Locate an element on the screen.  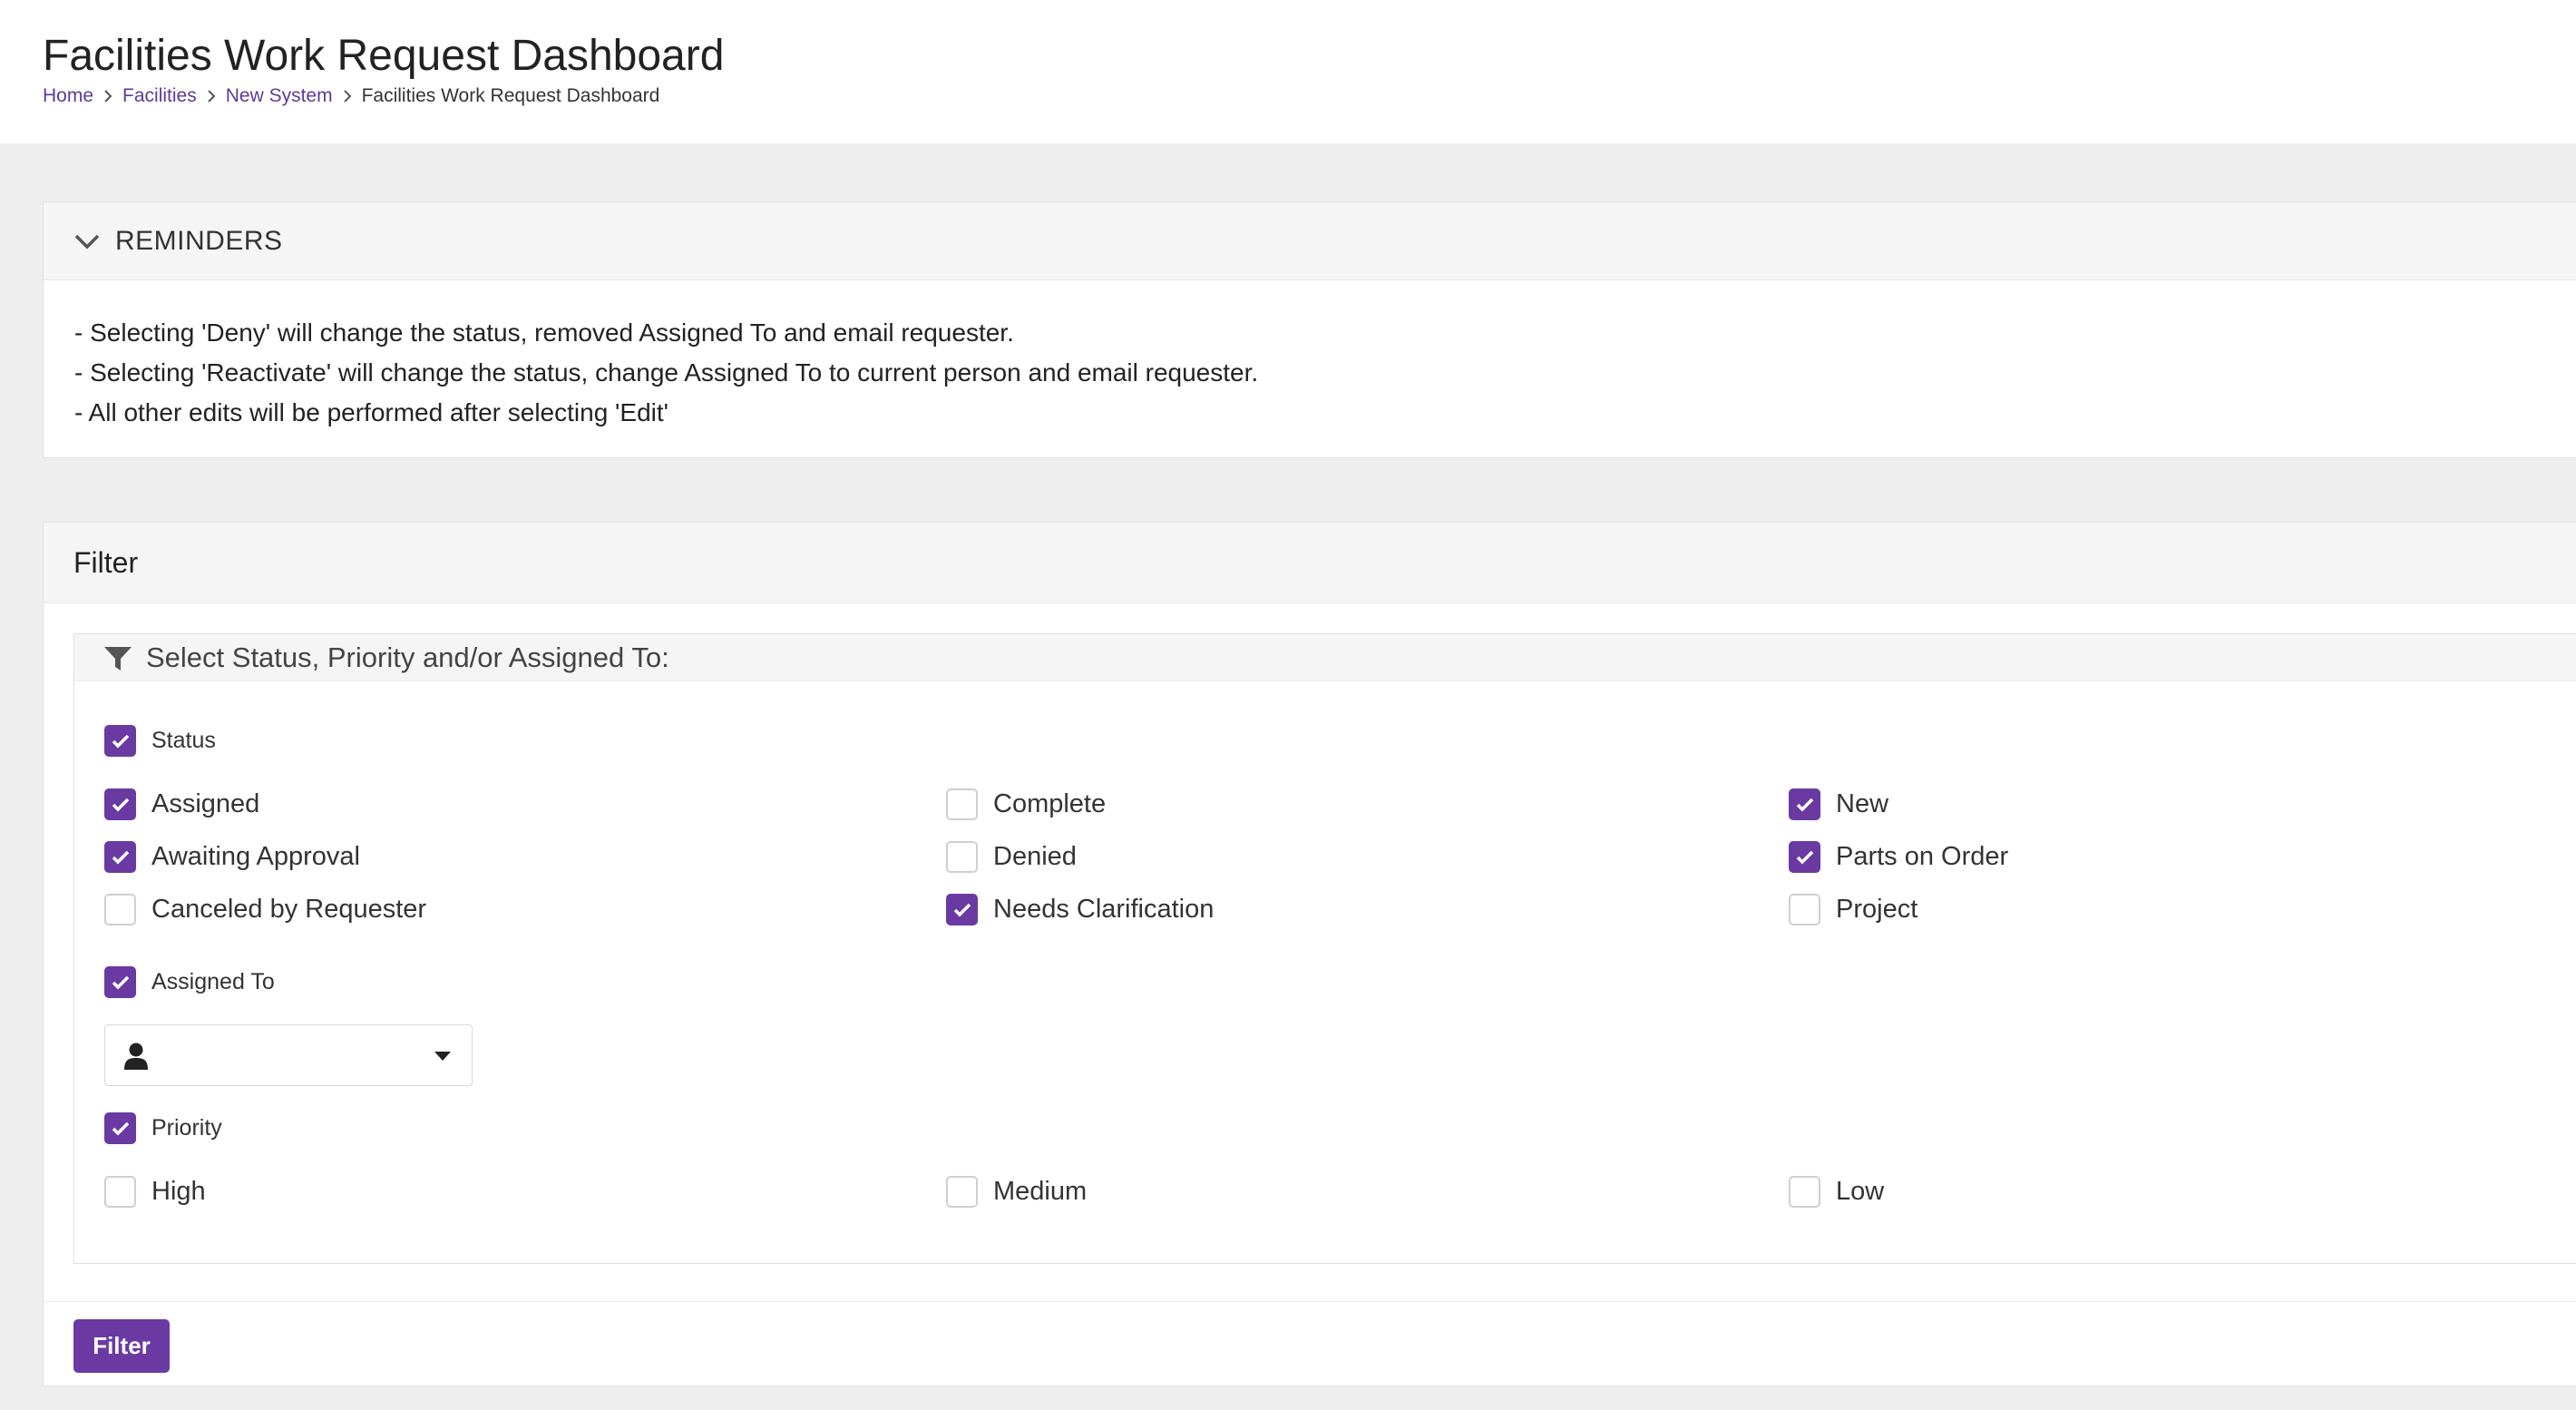
status-group-checkbox: Status is located at coordinates (160, 741).